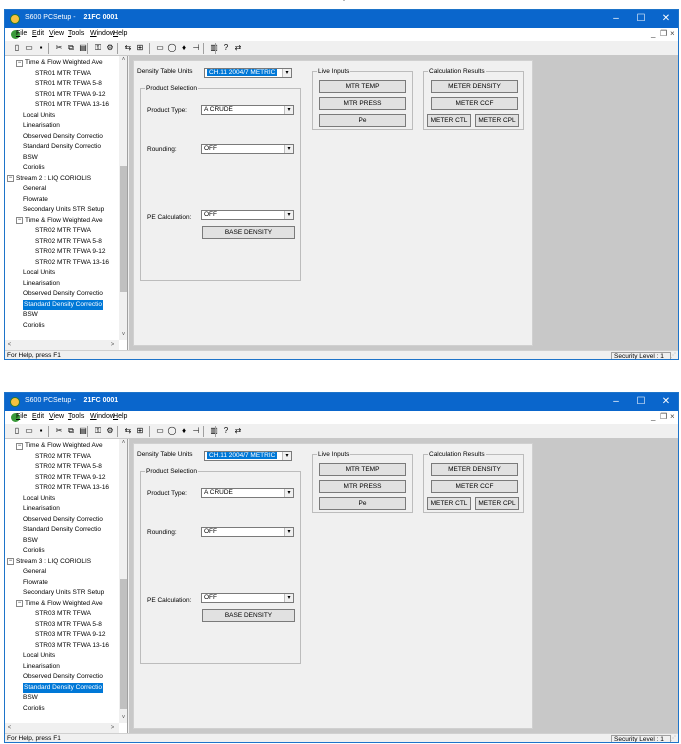 Image resolution: width=681 pixels, height=744 pixels. Describe the element at coordinates (112, 345) in the screenshot. I see `scroll-right-arrow: >` at that location.